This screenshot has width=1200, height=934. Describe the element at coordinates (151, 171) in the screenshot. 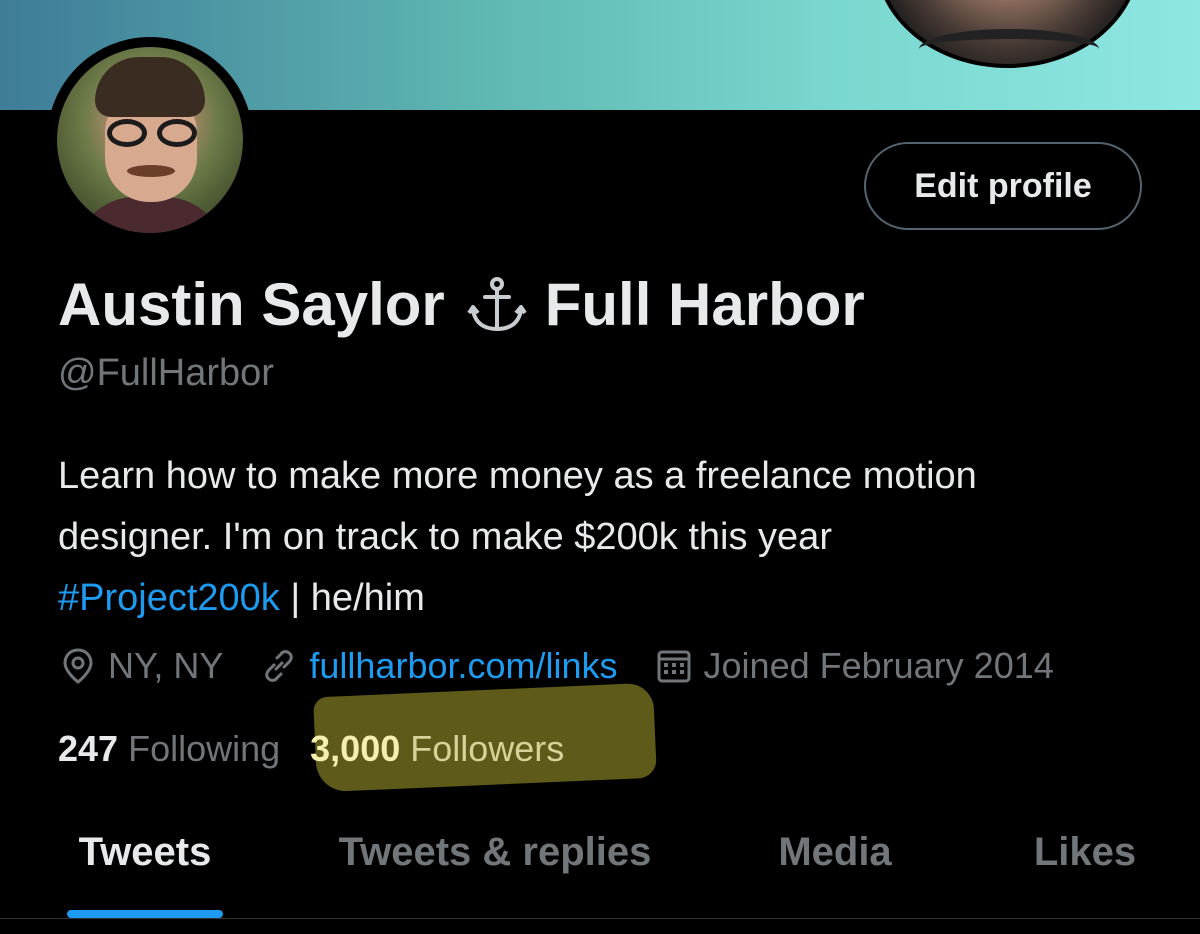

I see `avatar-mustache` at that location.